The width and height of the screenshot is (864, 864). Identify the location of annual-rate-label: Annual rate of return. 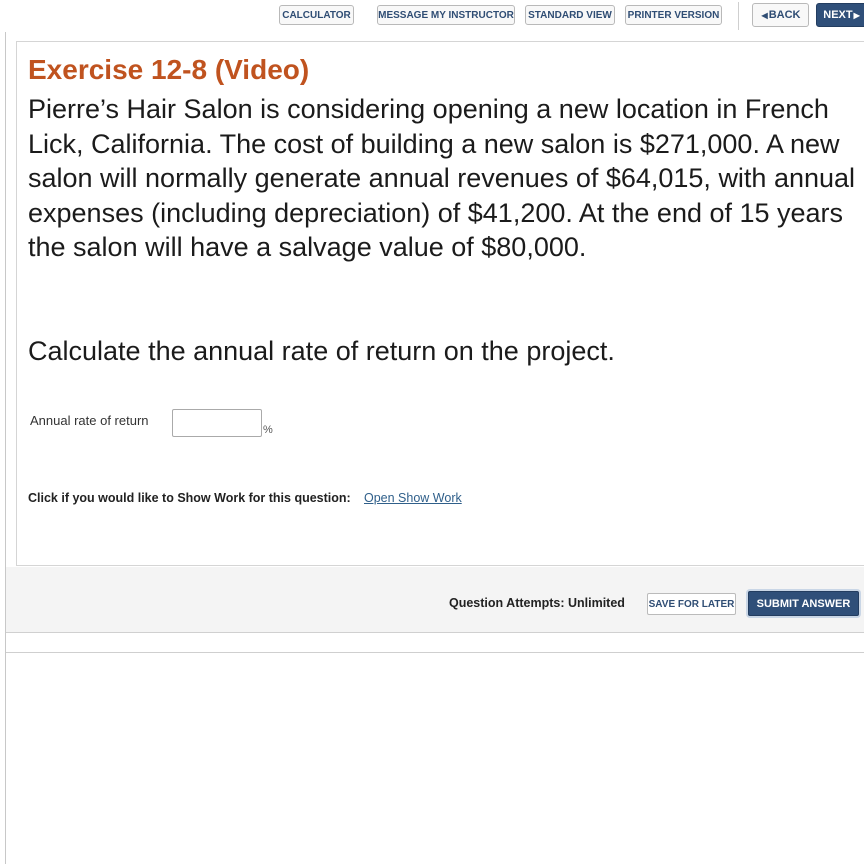
(89, 420).